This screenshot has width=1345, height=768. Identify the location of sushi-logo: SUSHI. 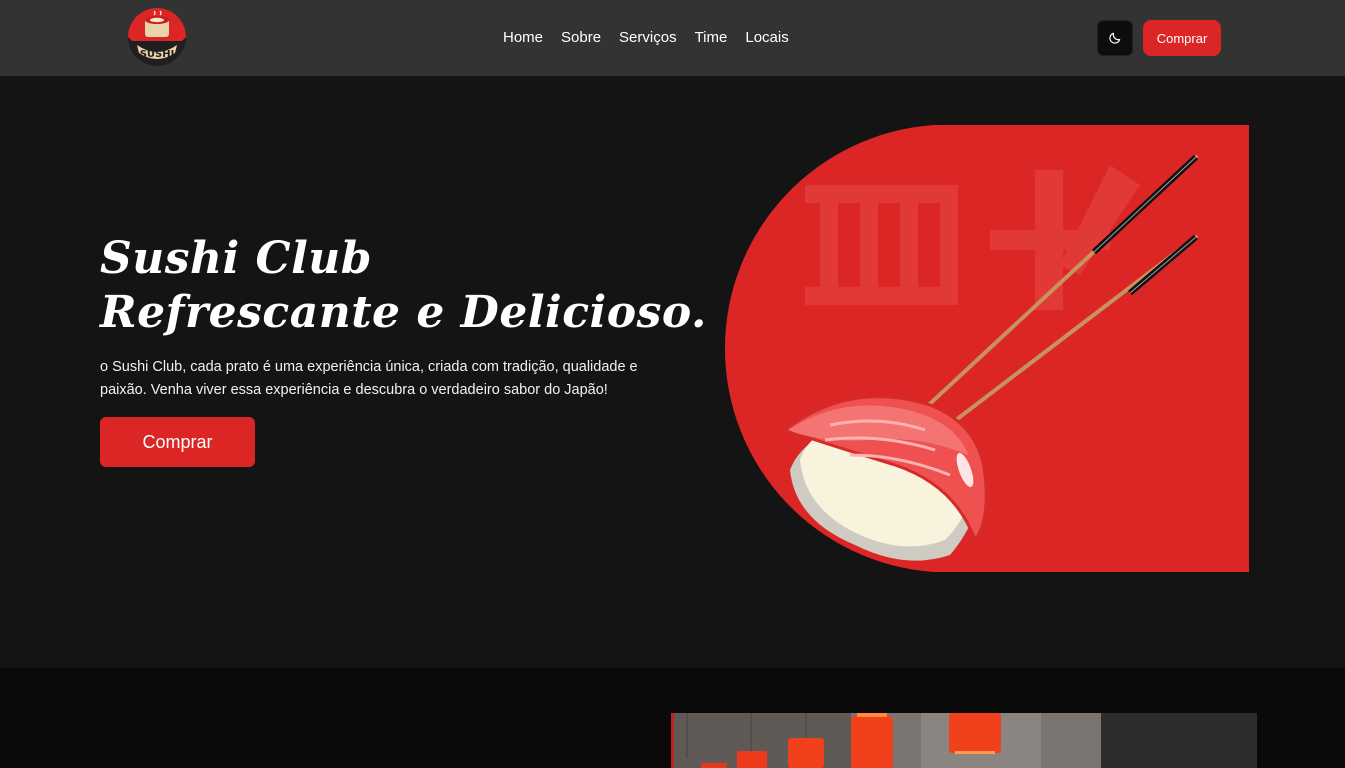
(157, 37).